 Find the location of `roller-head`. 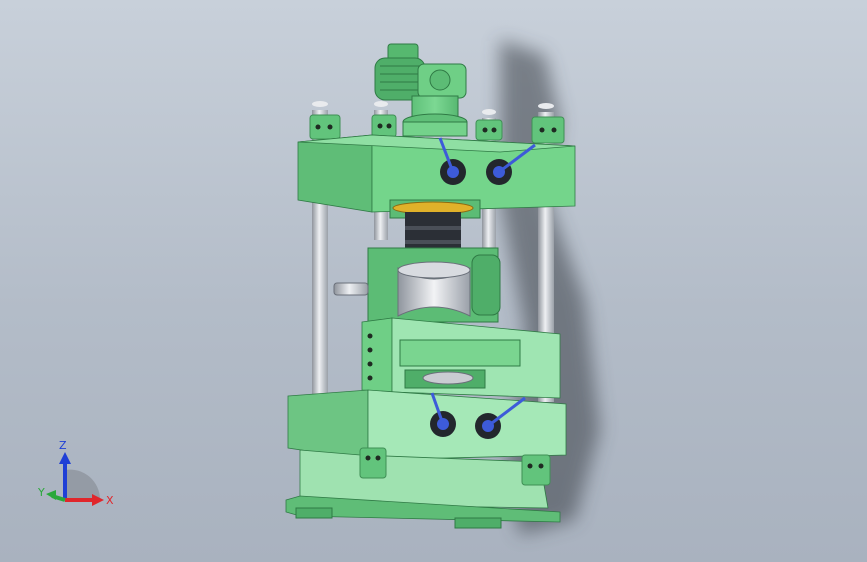

roller-head is located at coordinates (417, 285).